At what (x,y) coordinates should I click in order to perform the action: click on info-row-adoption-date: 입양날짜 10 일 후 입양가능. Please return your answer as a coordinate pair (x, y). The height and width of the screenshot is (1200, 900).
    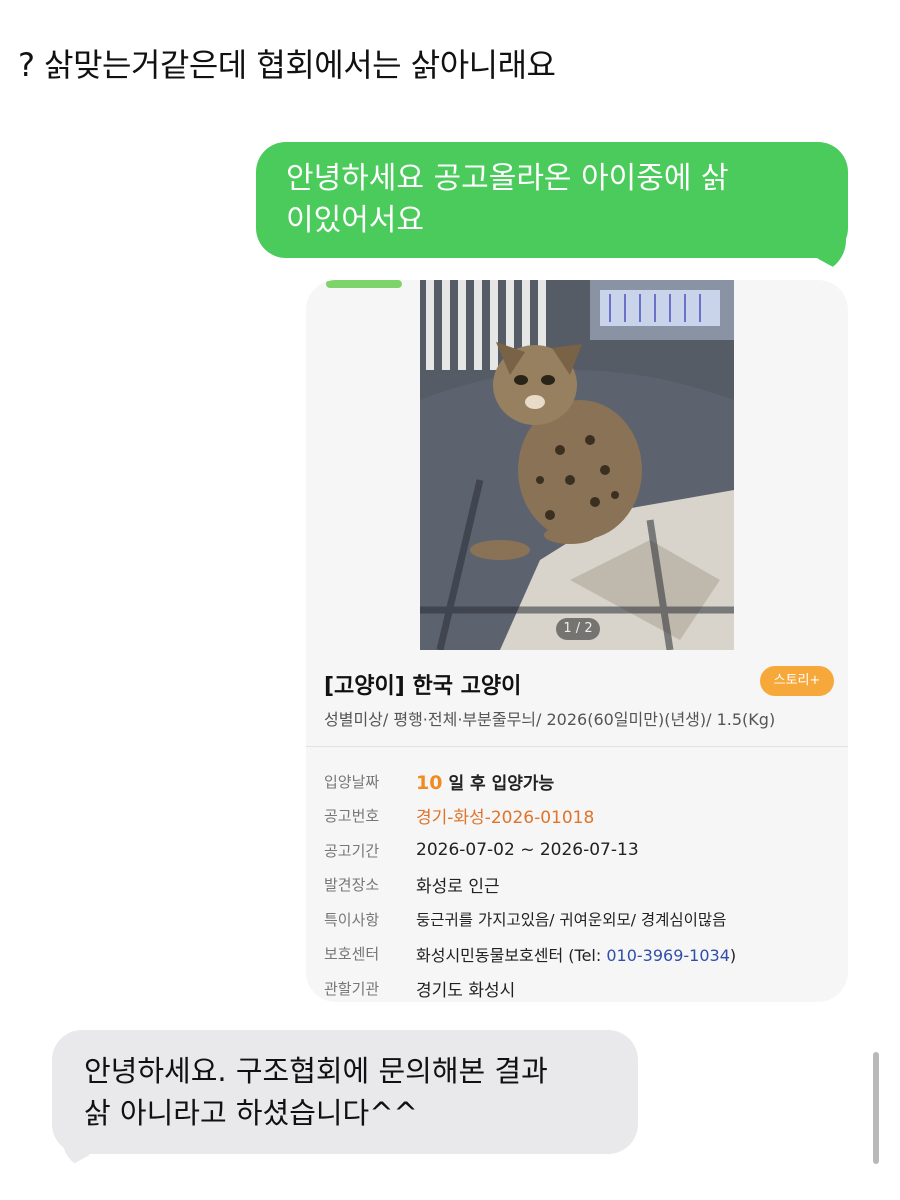
    Looking at the image, I should click on (579, 781).